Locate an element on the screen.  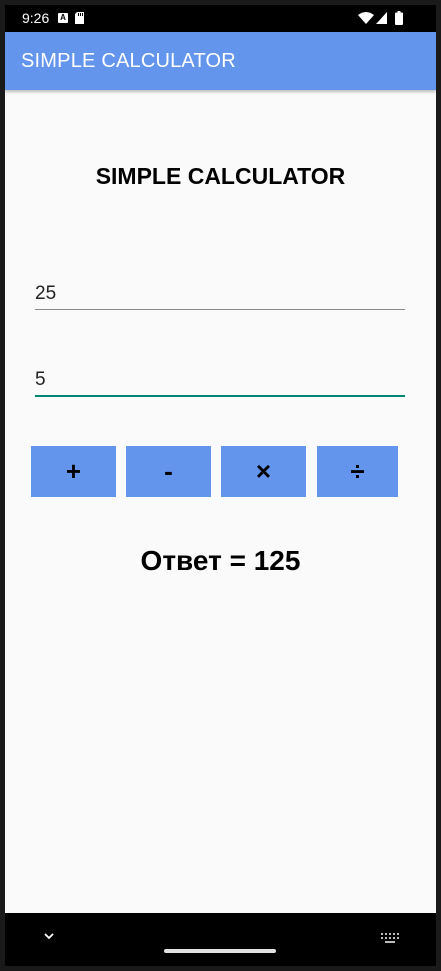
sd-card-icon is located at coordinates (79, 18).